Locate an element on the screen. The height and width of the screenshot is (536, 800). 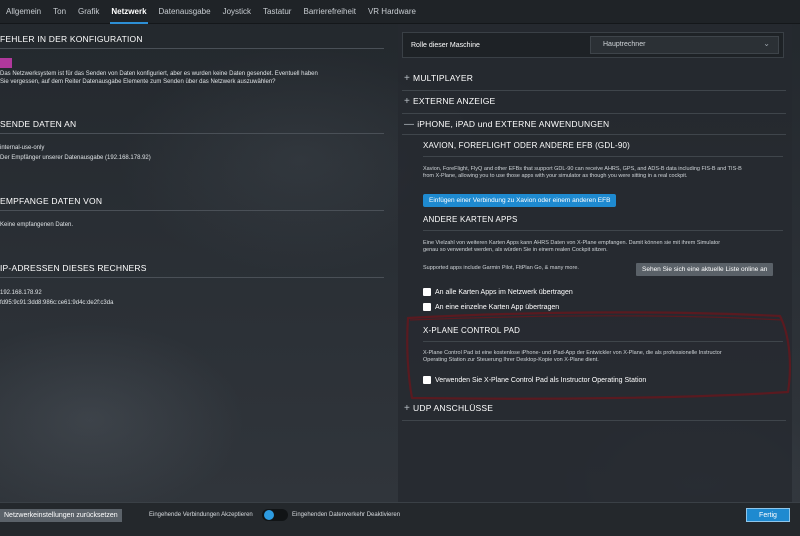
tab-vr-hardware: VR Hardware is located at coordinates (392, 12).